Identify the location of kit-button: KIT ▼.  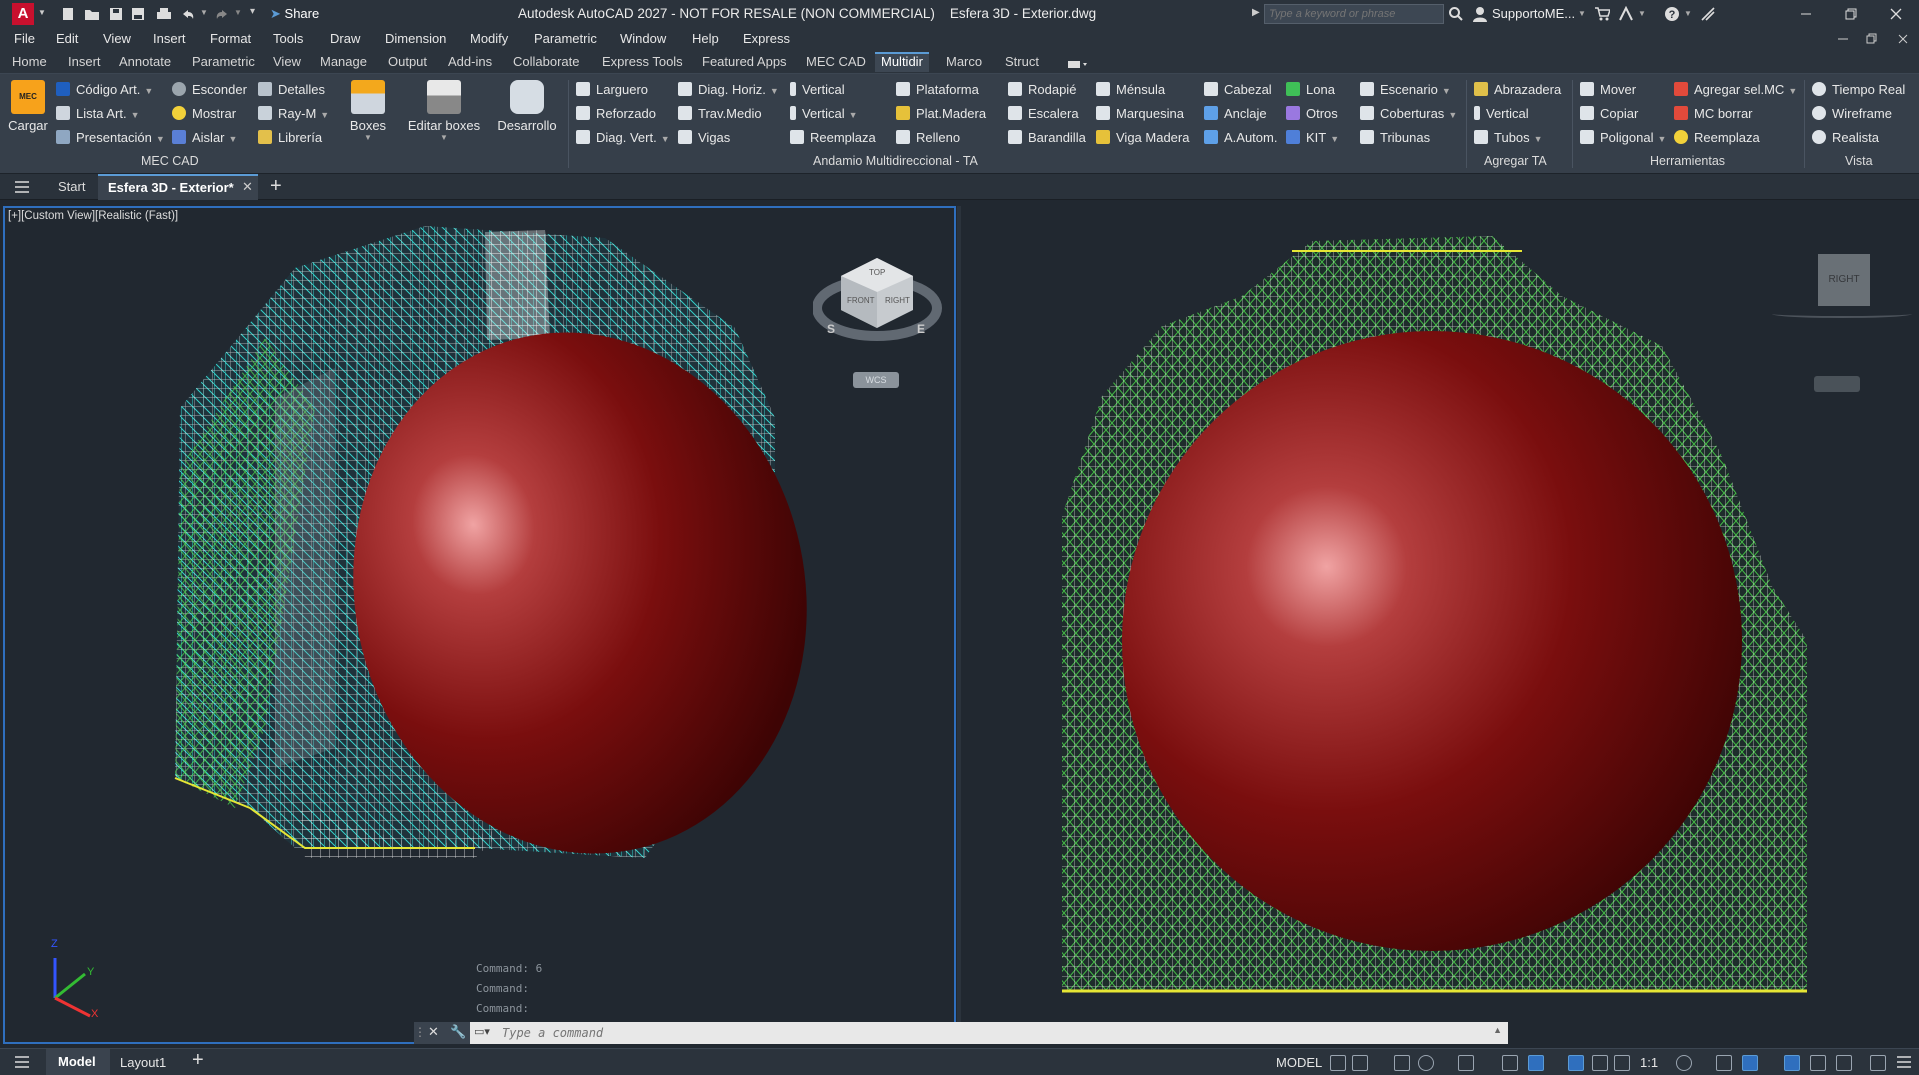
(1312, 138).